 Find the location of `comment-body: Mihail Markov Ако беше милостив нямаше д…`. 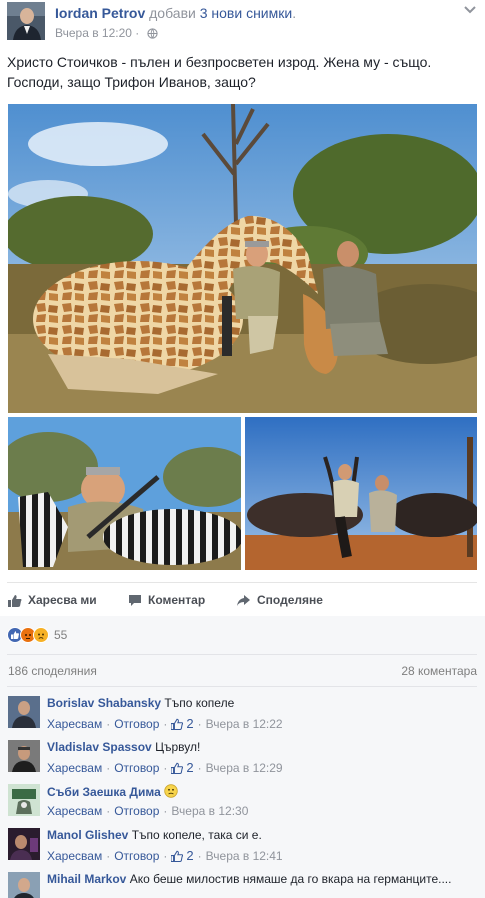

comment-body: Mihail Markov Ако беше милостив нямаше д… is located at coordinates (249, 879).